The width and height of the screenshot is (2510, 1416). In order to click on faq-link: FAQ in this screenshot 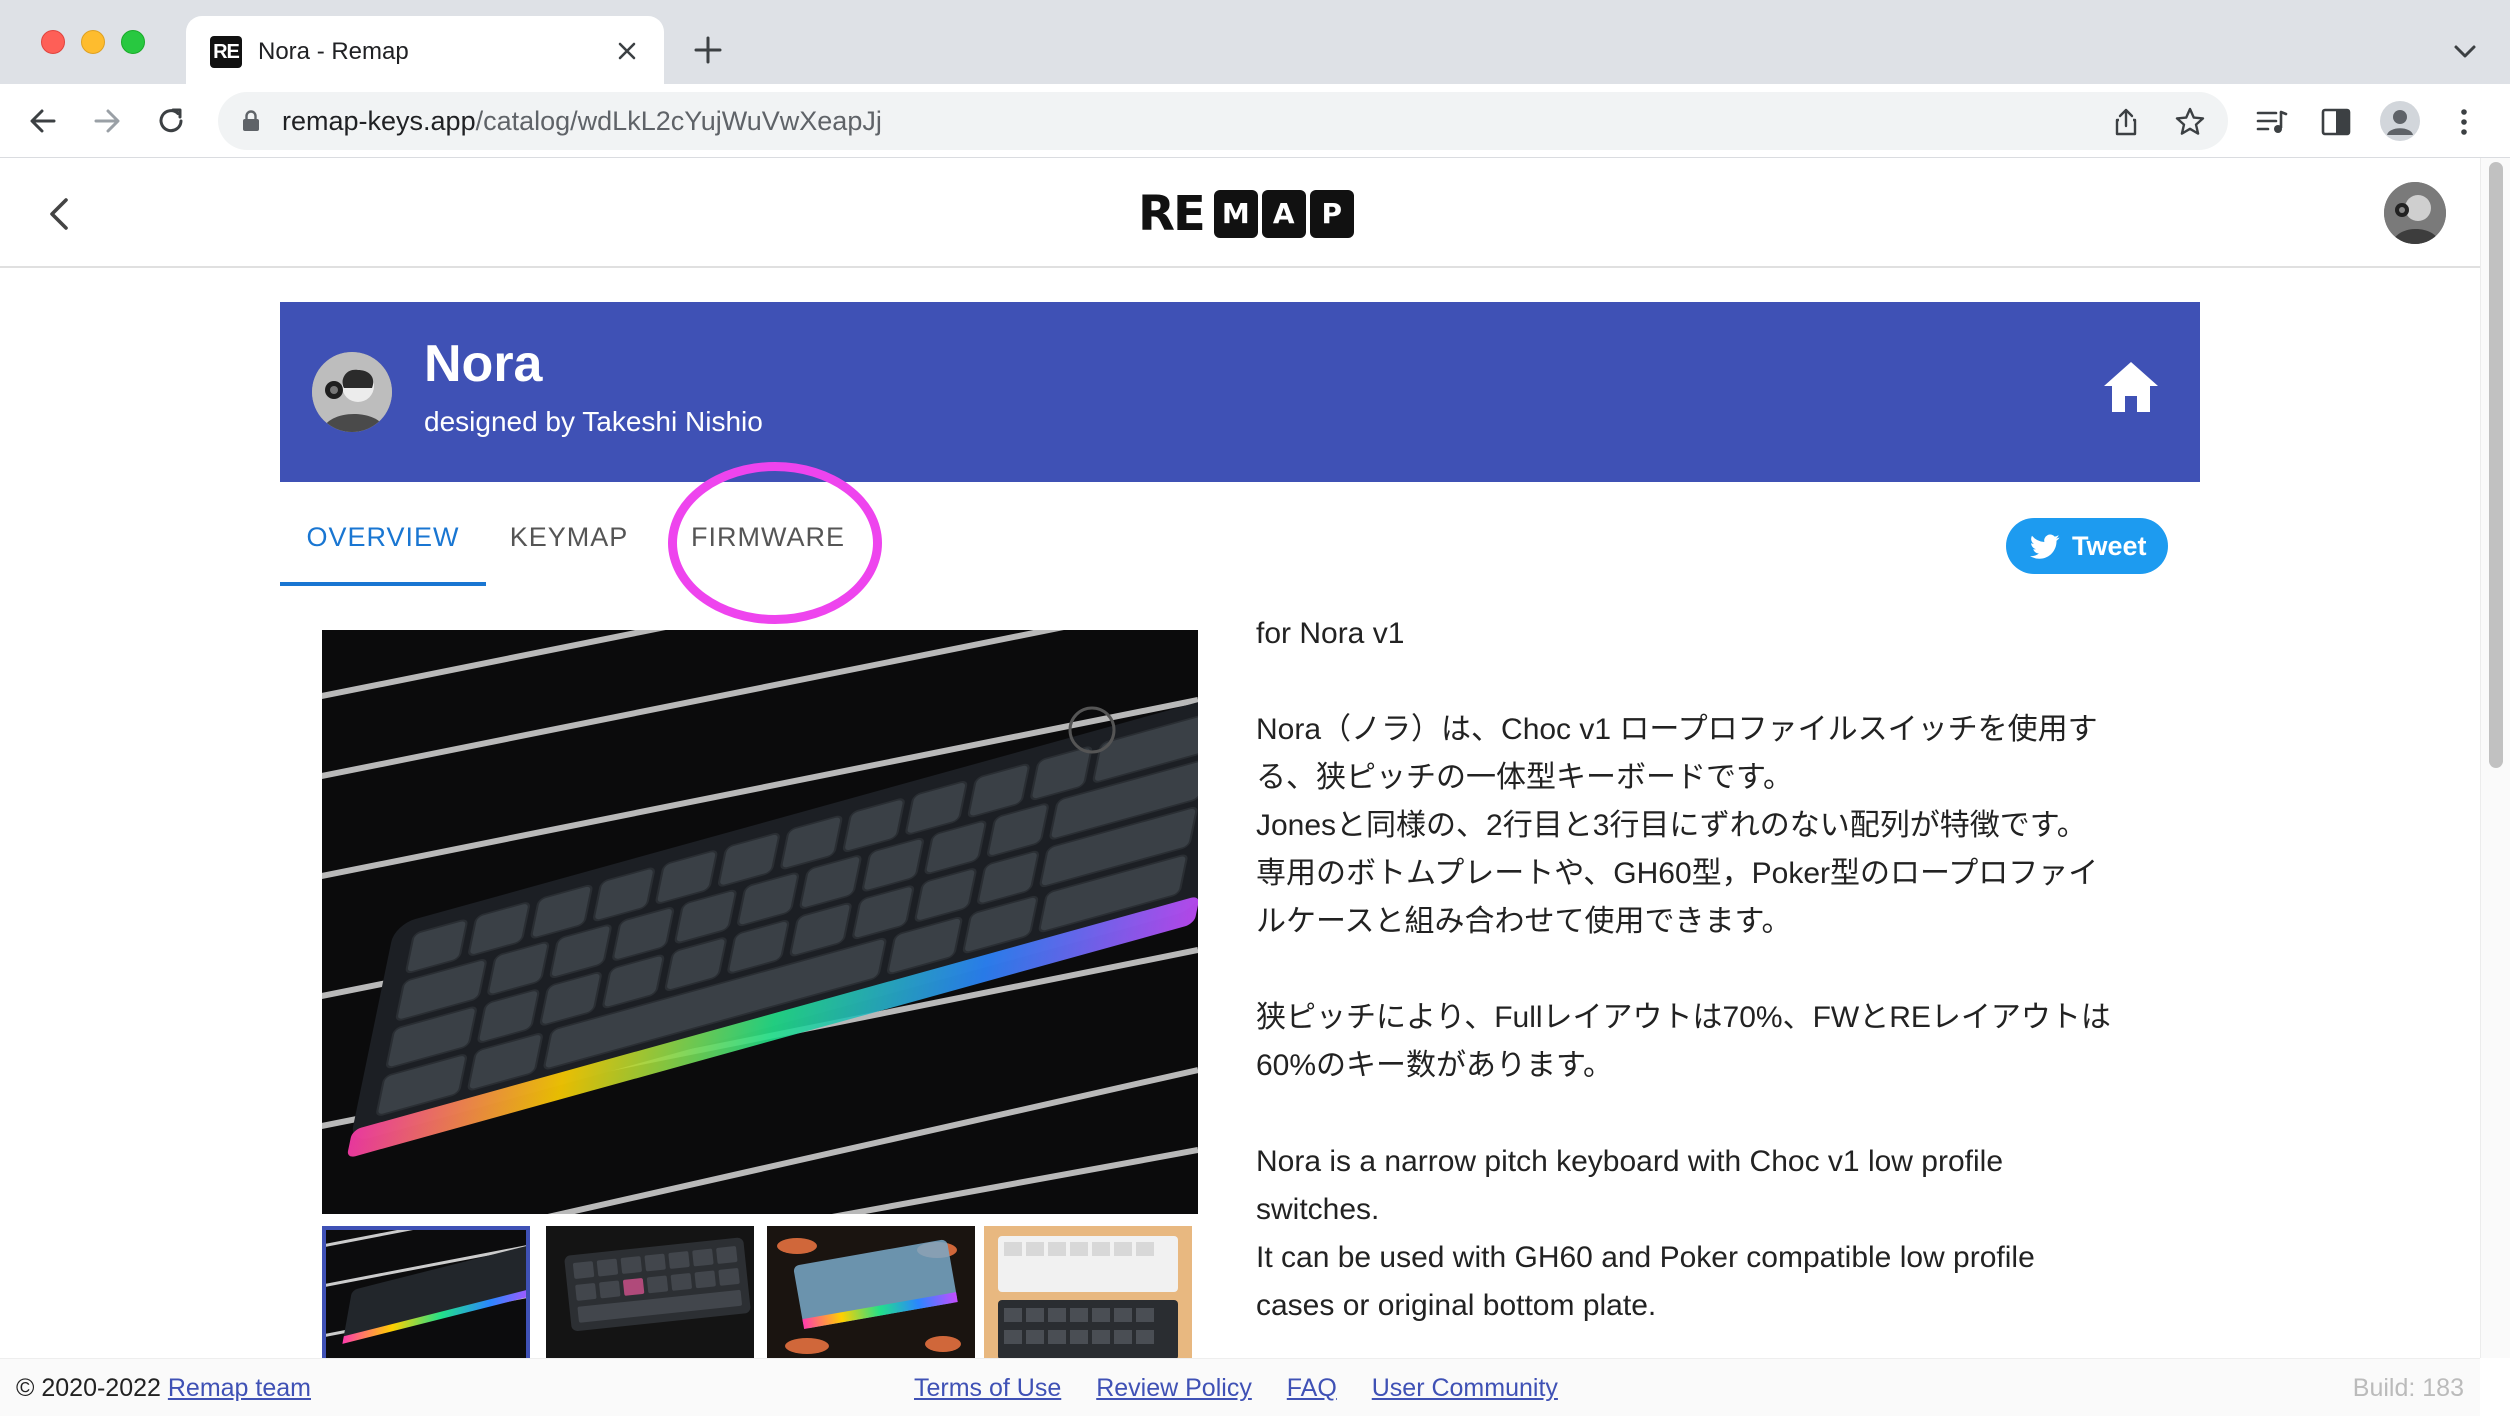, I will do `click(1312, 1388)`.